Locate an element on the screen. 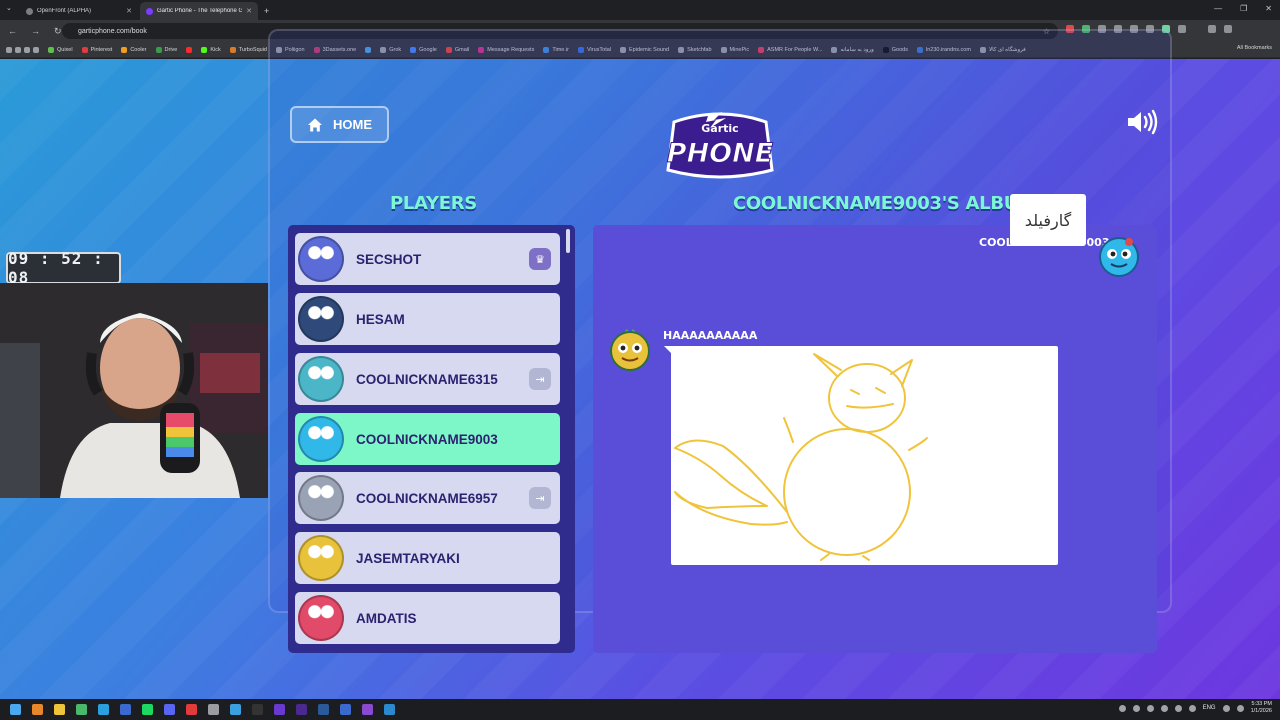 This screenshot has width=1280, height=720. players-scrollbar is located at coordinates (568, 241).